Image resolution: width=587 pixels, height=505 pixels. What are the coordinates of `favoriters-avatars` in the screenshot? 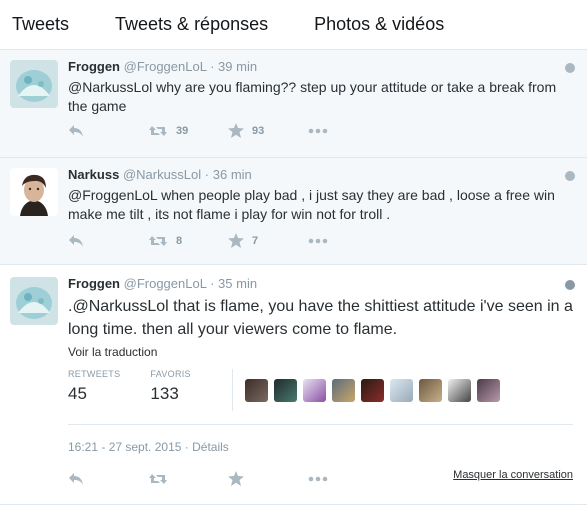 It's located at (375, 390).